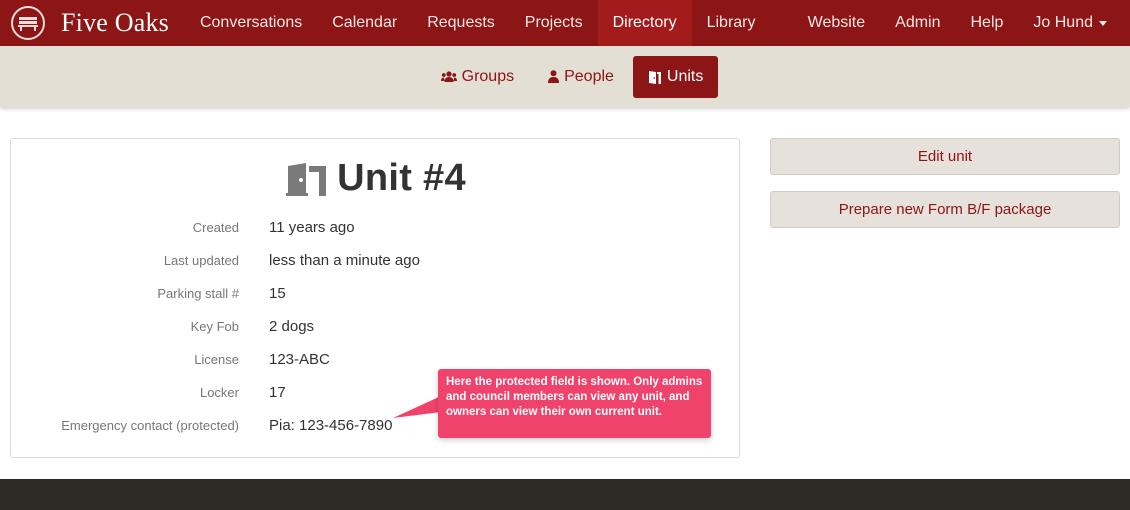 This screenshot has height=510, width=1130. I want to click on sub-navbar: Groups People Units, so click(565, 76).